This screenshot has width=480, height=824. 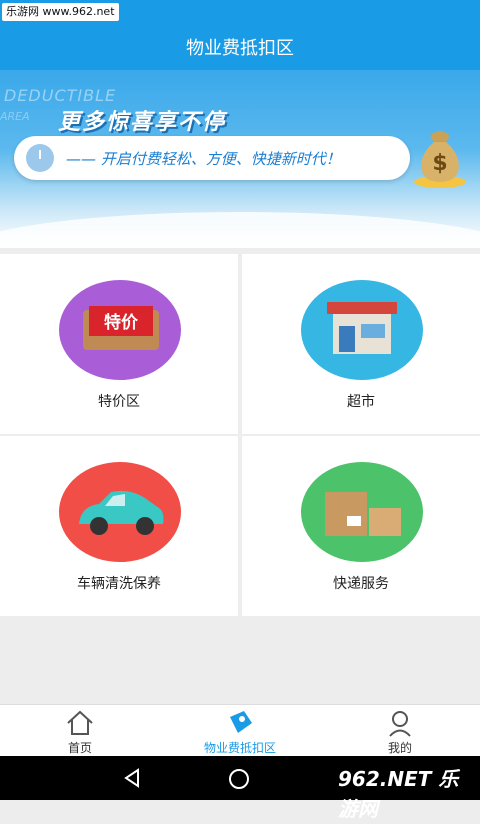 What do you see at coordinates (398, 794) in the screenshot?
I see `watermark-logo: 962.NET 乐游网` at bounding box center [398, 794].